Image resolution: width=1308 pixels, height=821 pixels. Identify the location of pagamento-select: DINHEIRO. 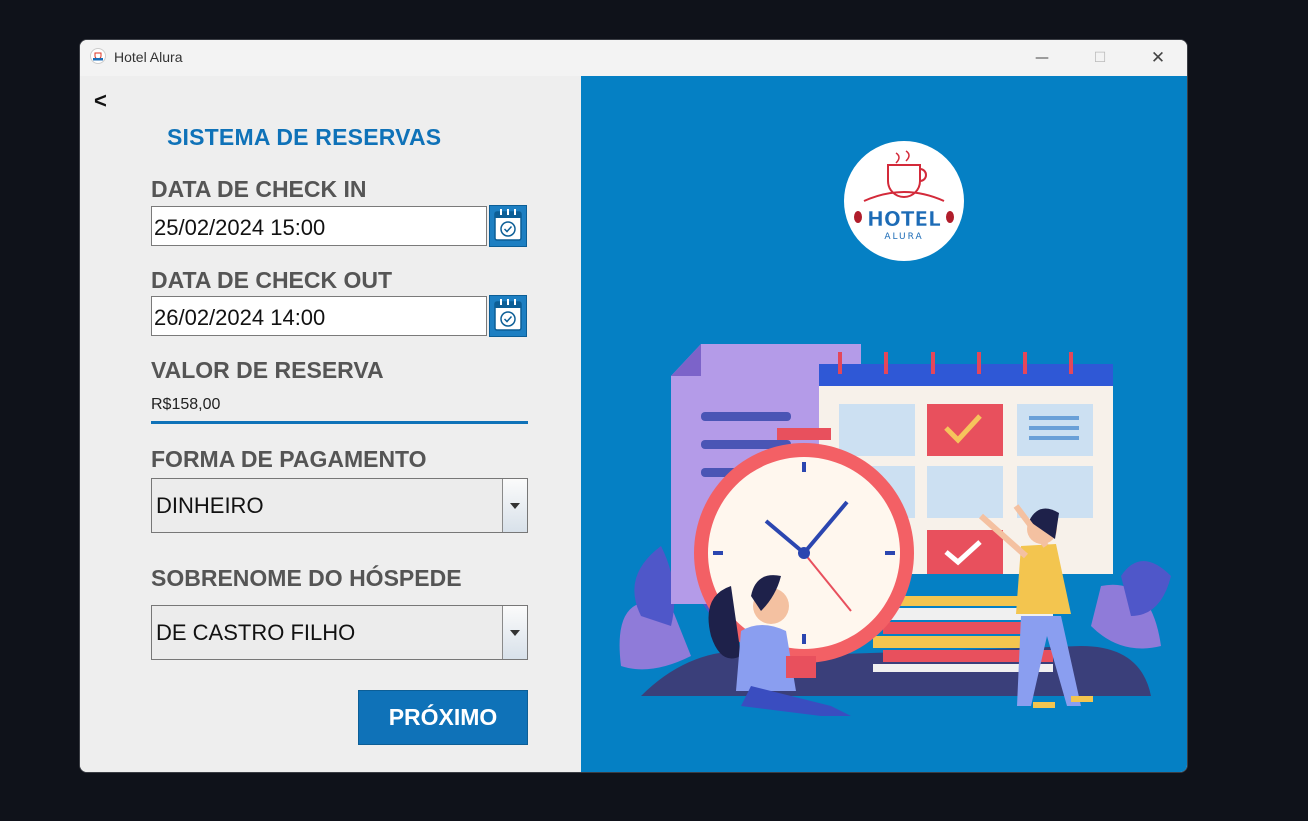
(339, 505).